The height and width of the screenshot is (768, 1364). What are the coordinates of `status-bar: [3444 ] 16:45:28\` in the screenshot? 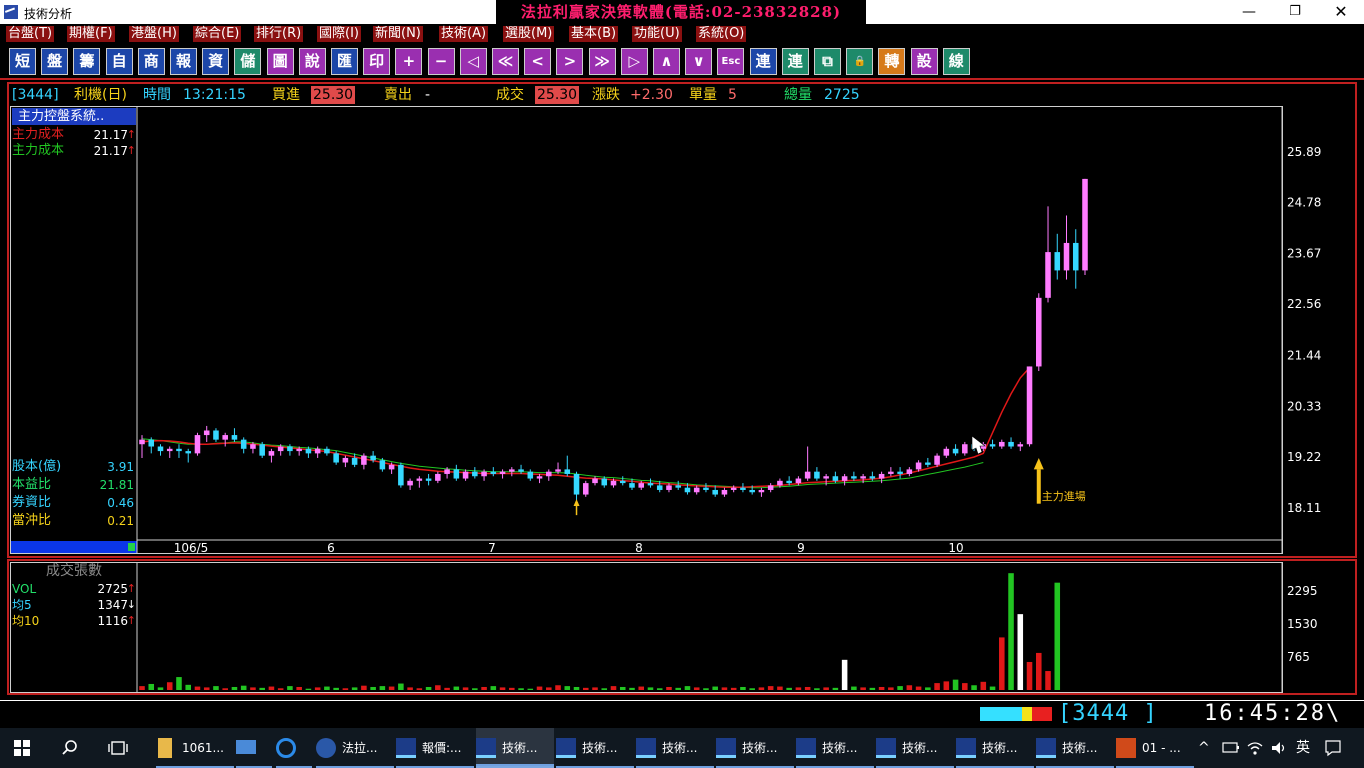 It's located at (682, 713).